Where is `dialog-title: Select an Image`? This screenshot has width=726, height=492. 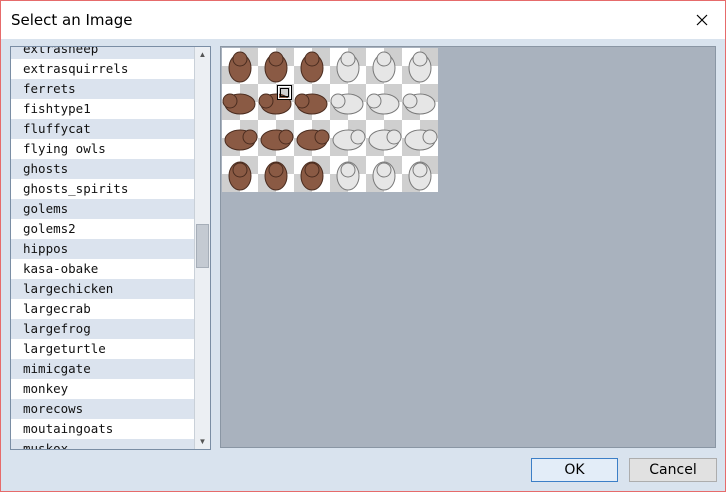 dialog-title: Select an Image is located at coordinates (72, 20).